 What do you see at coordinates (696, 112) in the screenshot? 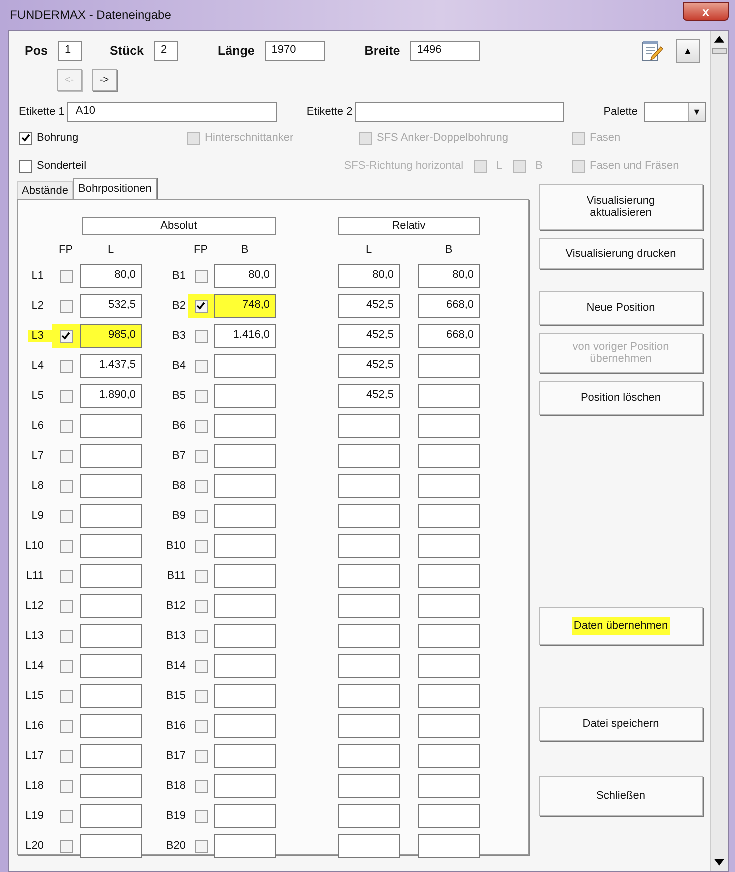
I see `dropdown-button: ▼` at bounding box center [696, 112].